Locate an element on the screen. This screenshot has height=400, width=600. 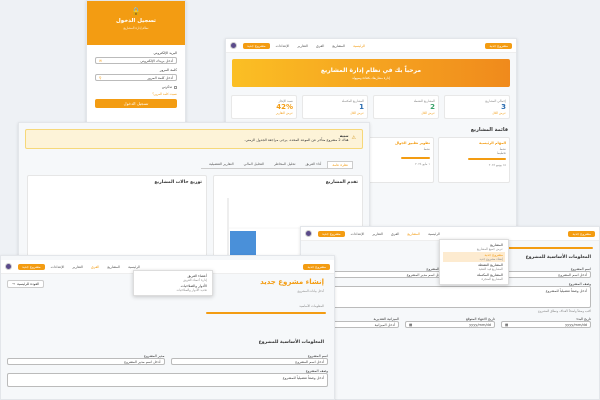
menu-item-team-members: أعضاء الفريق إدارة أعضاء الفريق is located at coordinates (173, 278).